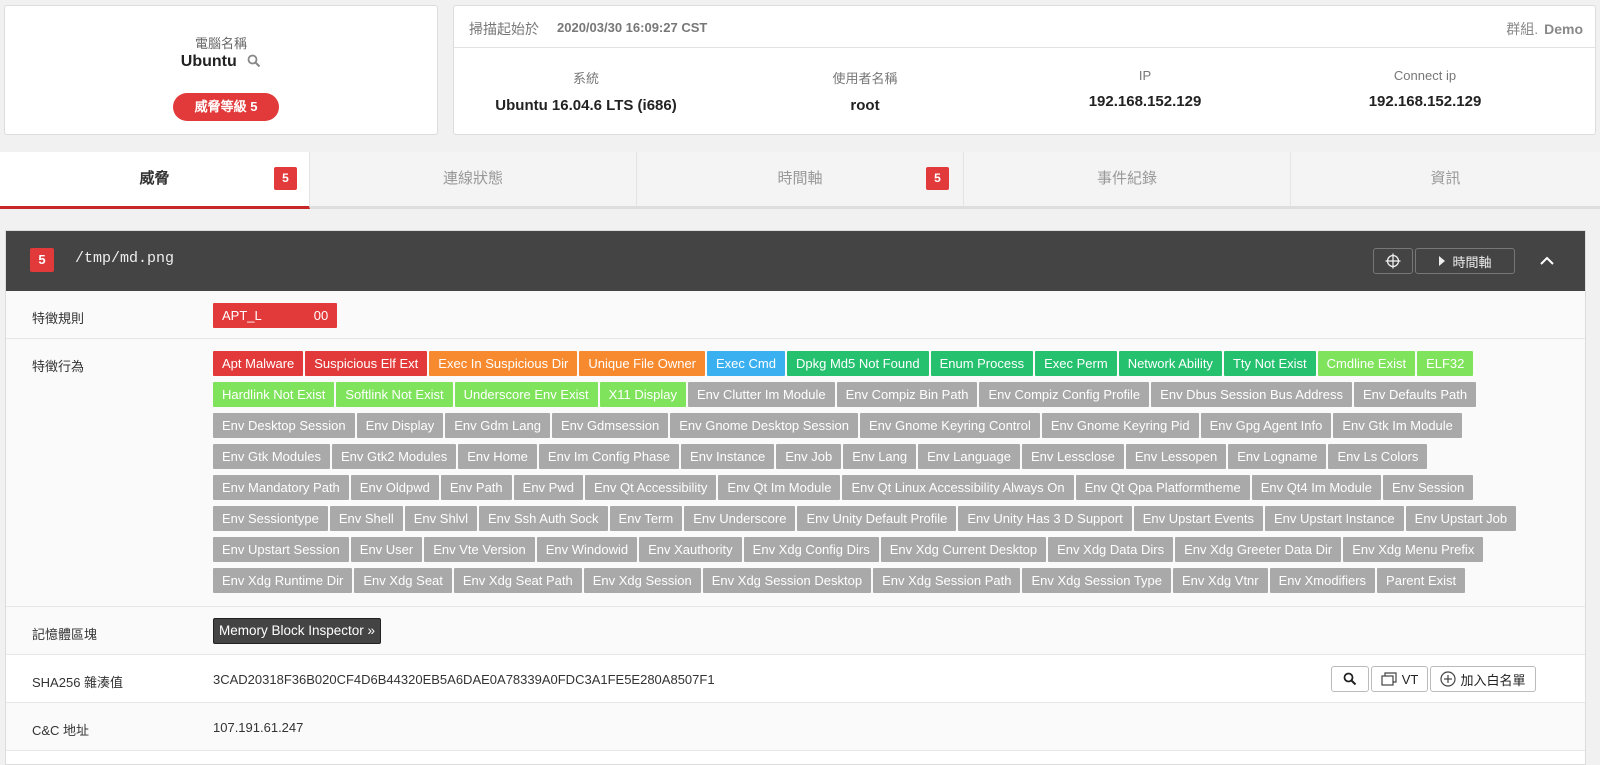  I want to click on behavior-tag: Env Job, so click(809, 456).